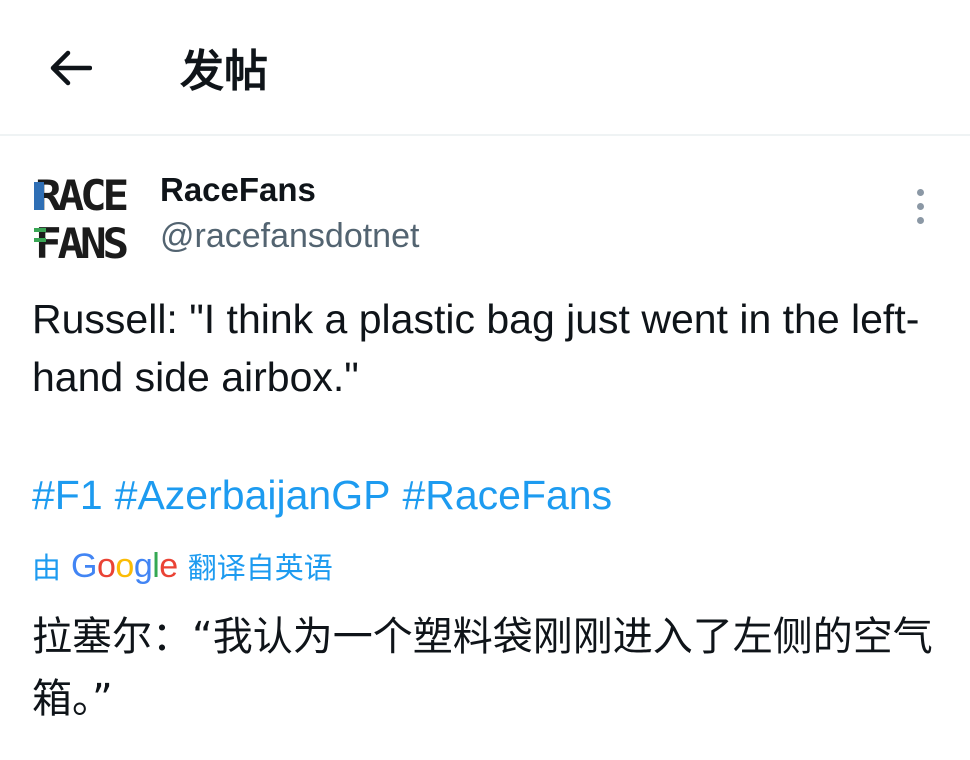 The height and width of the screenshot is (760, 970). I want to click on translated-by-link: 由 Google 翻译自英语, so click(182, 566).